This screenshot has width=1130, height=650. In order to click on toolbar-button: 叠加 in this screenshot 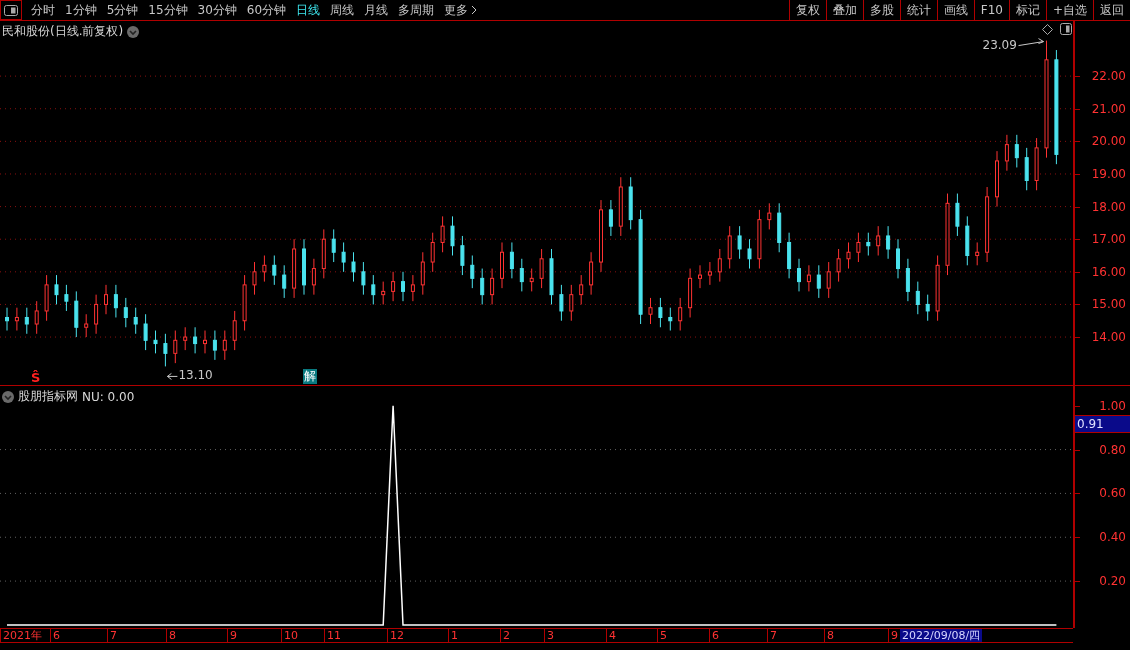, I will do `click(844, 10)`.